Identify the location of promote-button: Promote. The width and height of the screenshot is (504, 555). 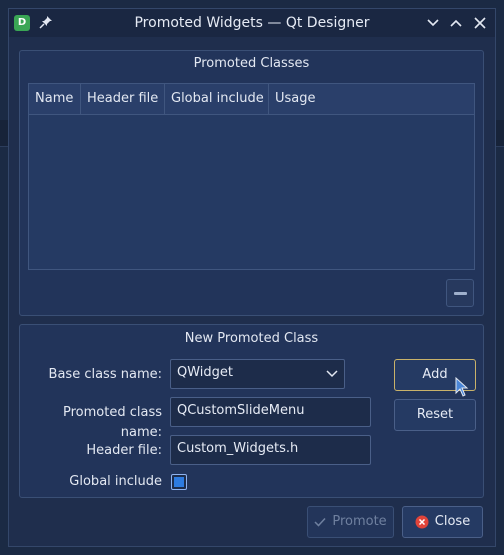
(350, 522).